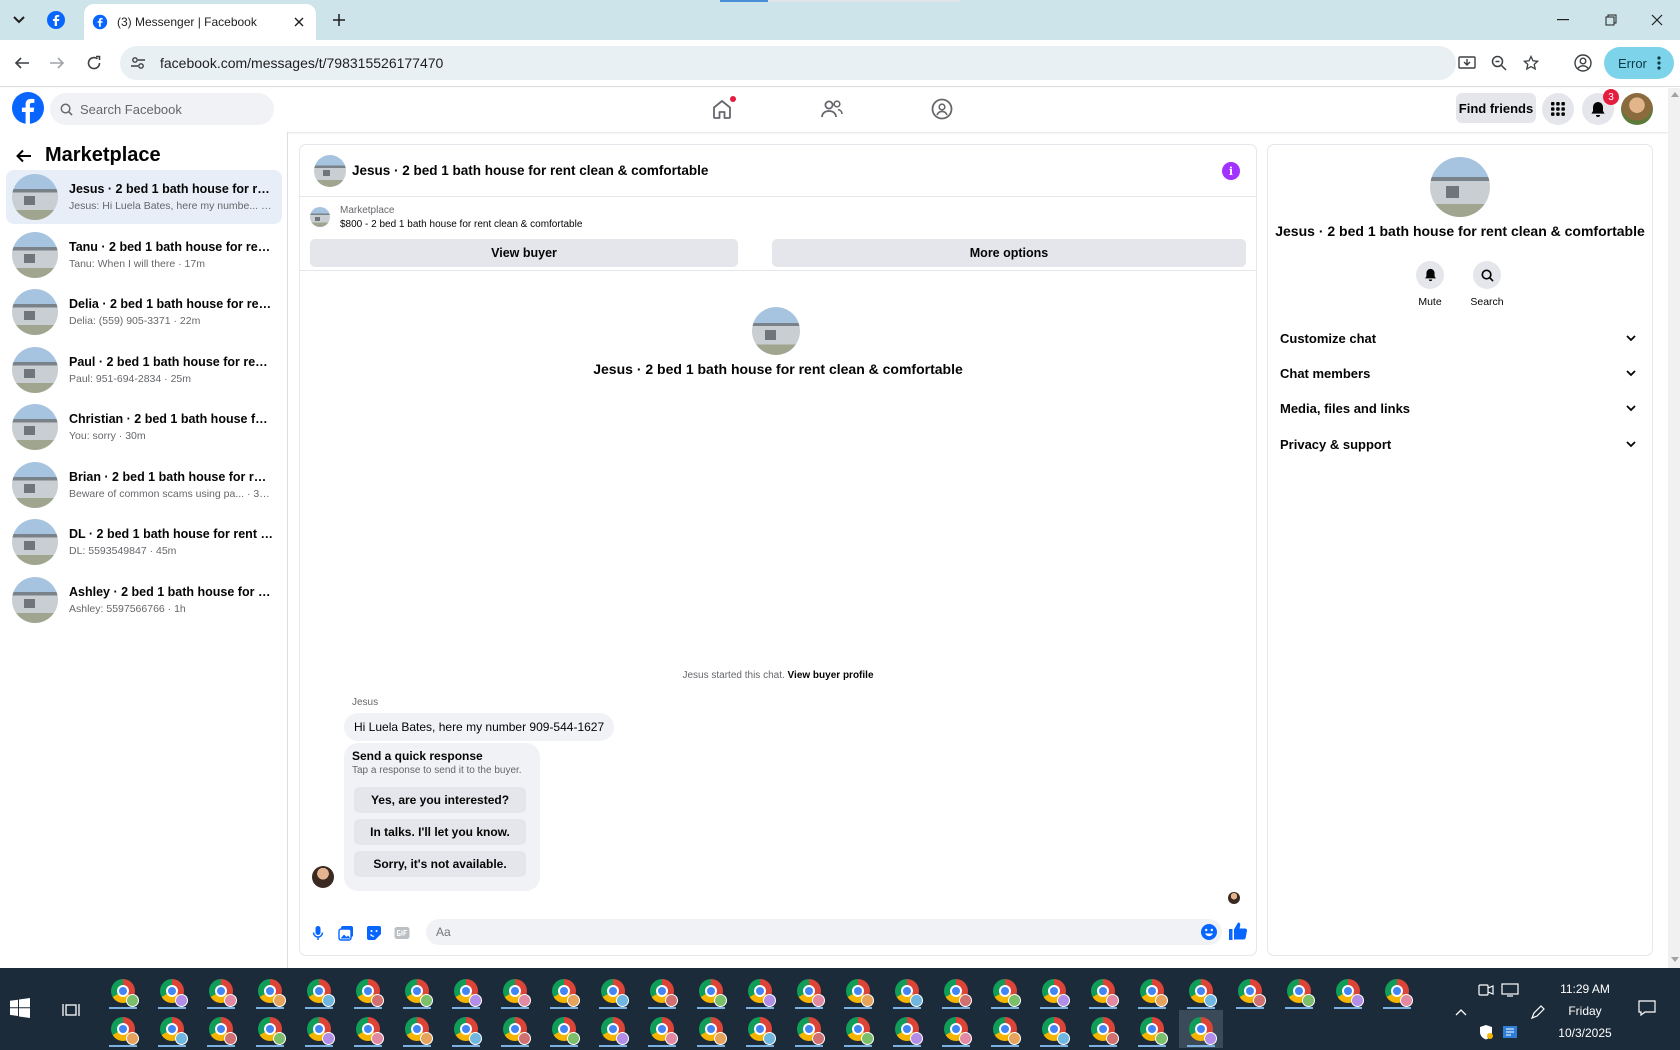 The height and width of the screenshot is (1050, 1680). What do you see at coordinates (829, 63) in the screenshot?
I see `address-bar: facebook.com/messages/t/798315526177470` at bounding box center [829, 63].